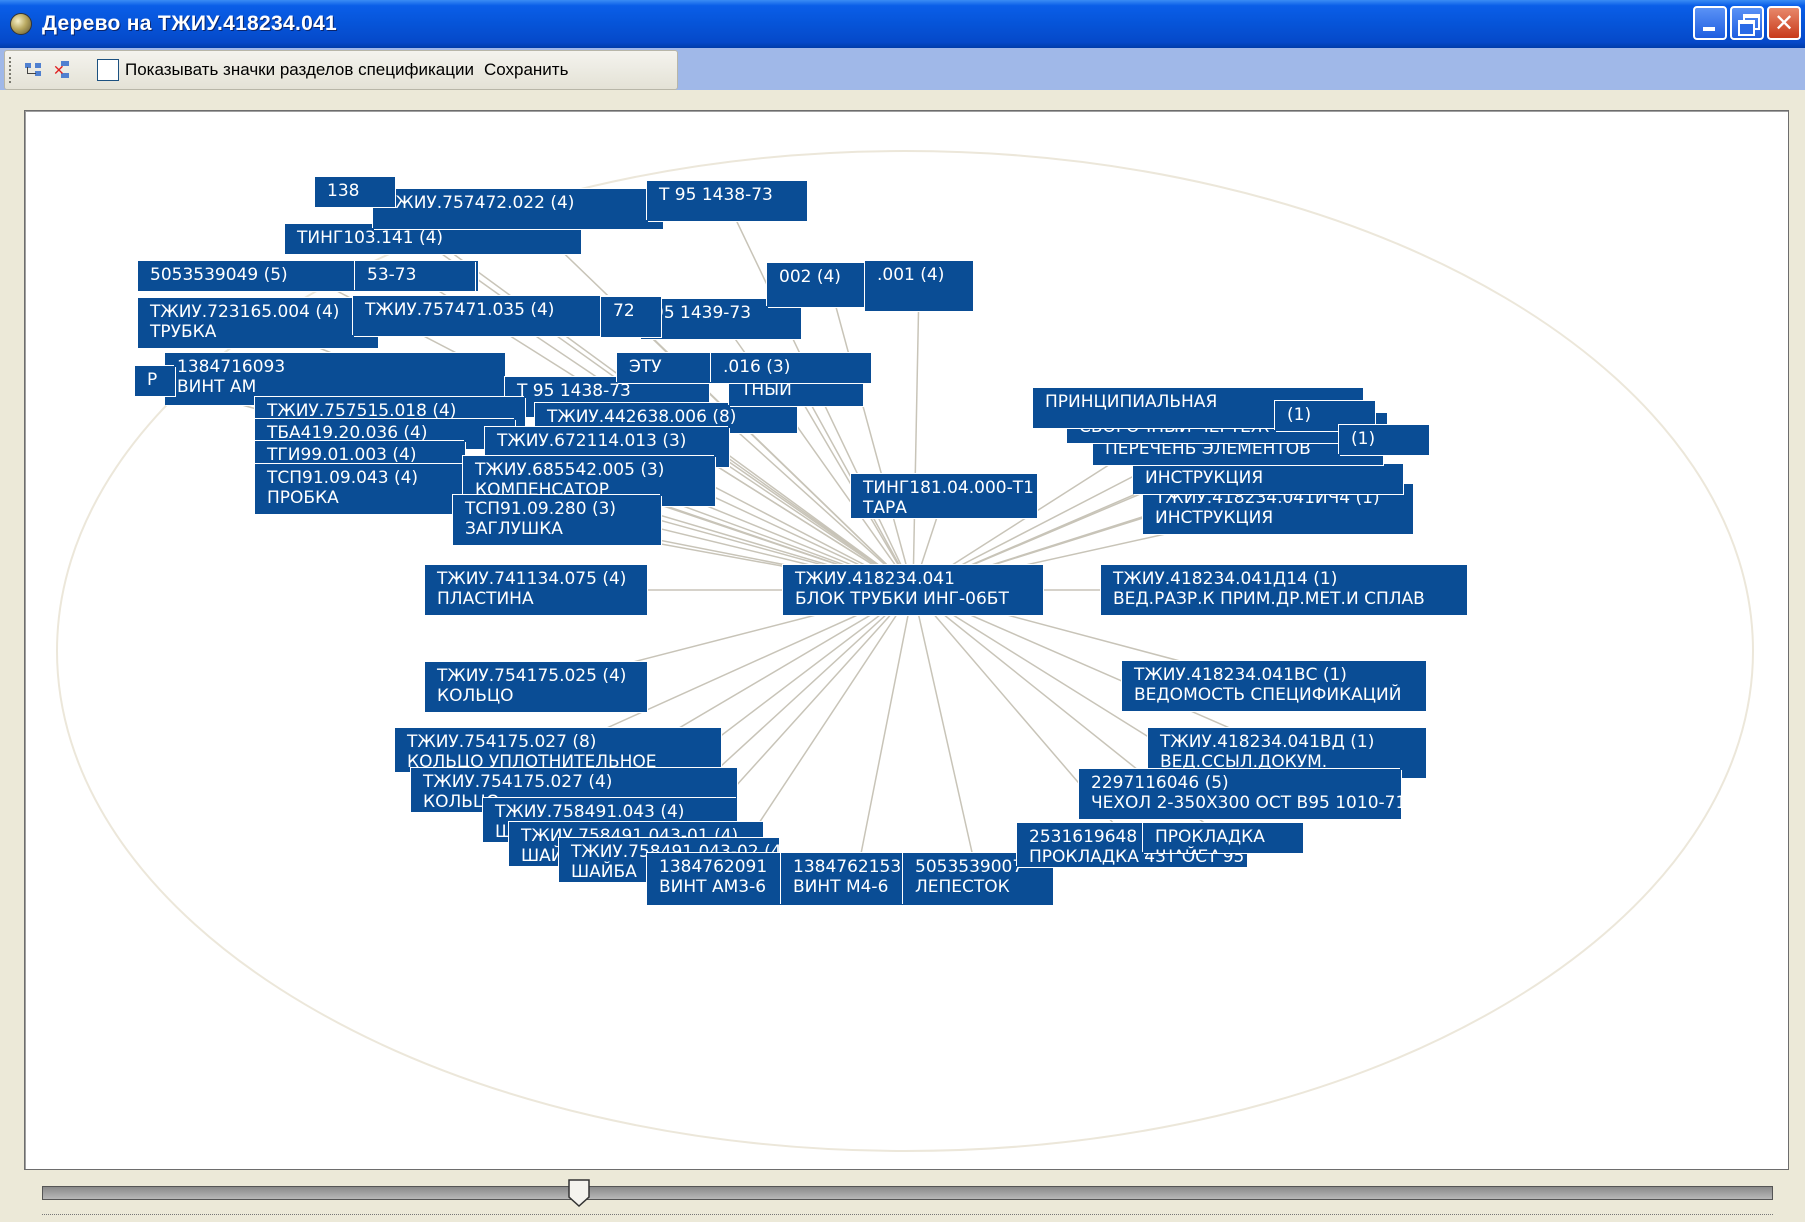 The width and height of the screenshot is (1805, 1222). What do you see at coordinates (12, 70) in the screenshot?
I see `toolstrip-grip` at bounding box center [12, 70].